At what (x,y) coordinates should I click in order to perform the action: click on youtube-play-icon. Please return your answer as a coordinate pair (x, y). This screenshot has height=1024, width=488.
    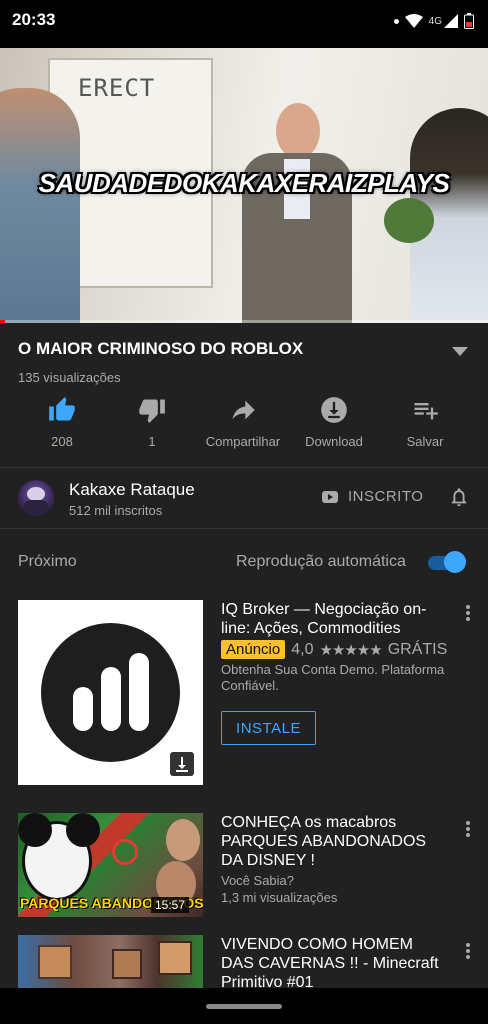
    Looking at the image, I should click on (330, 496).